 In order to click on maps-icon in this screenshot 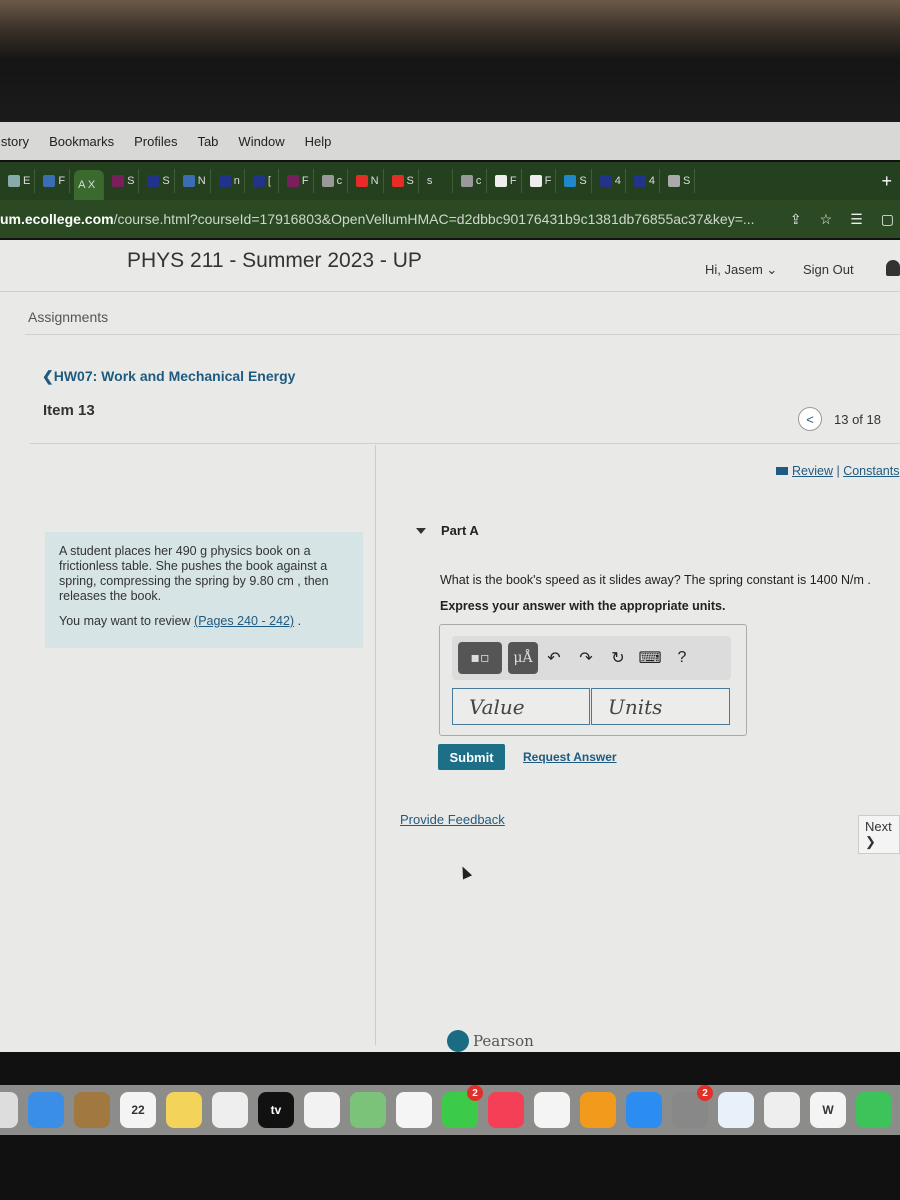, I will do `click(368, 1110)`.